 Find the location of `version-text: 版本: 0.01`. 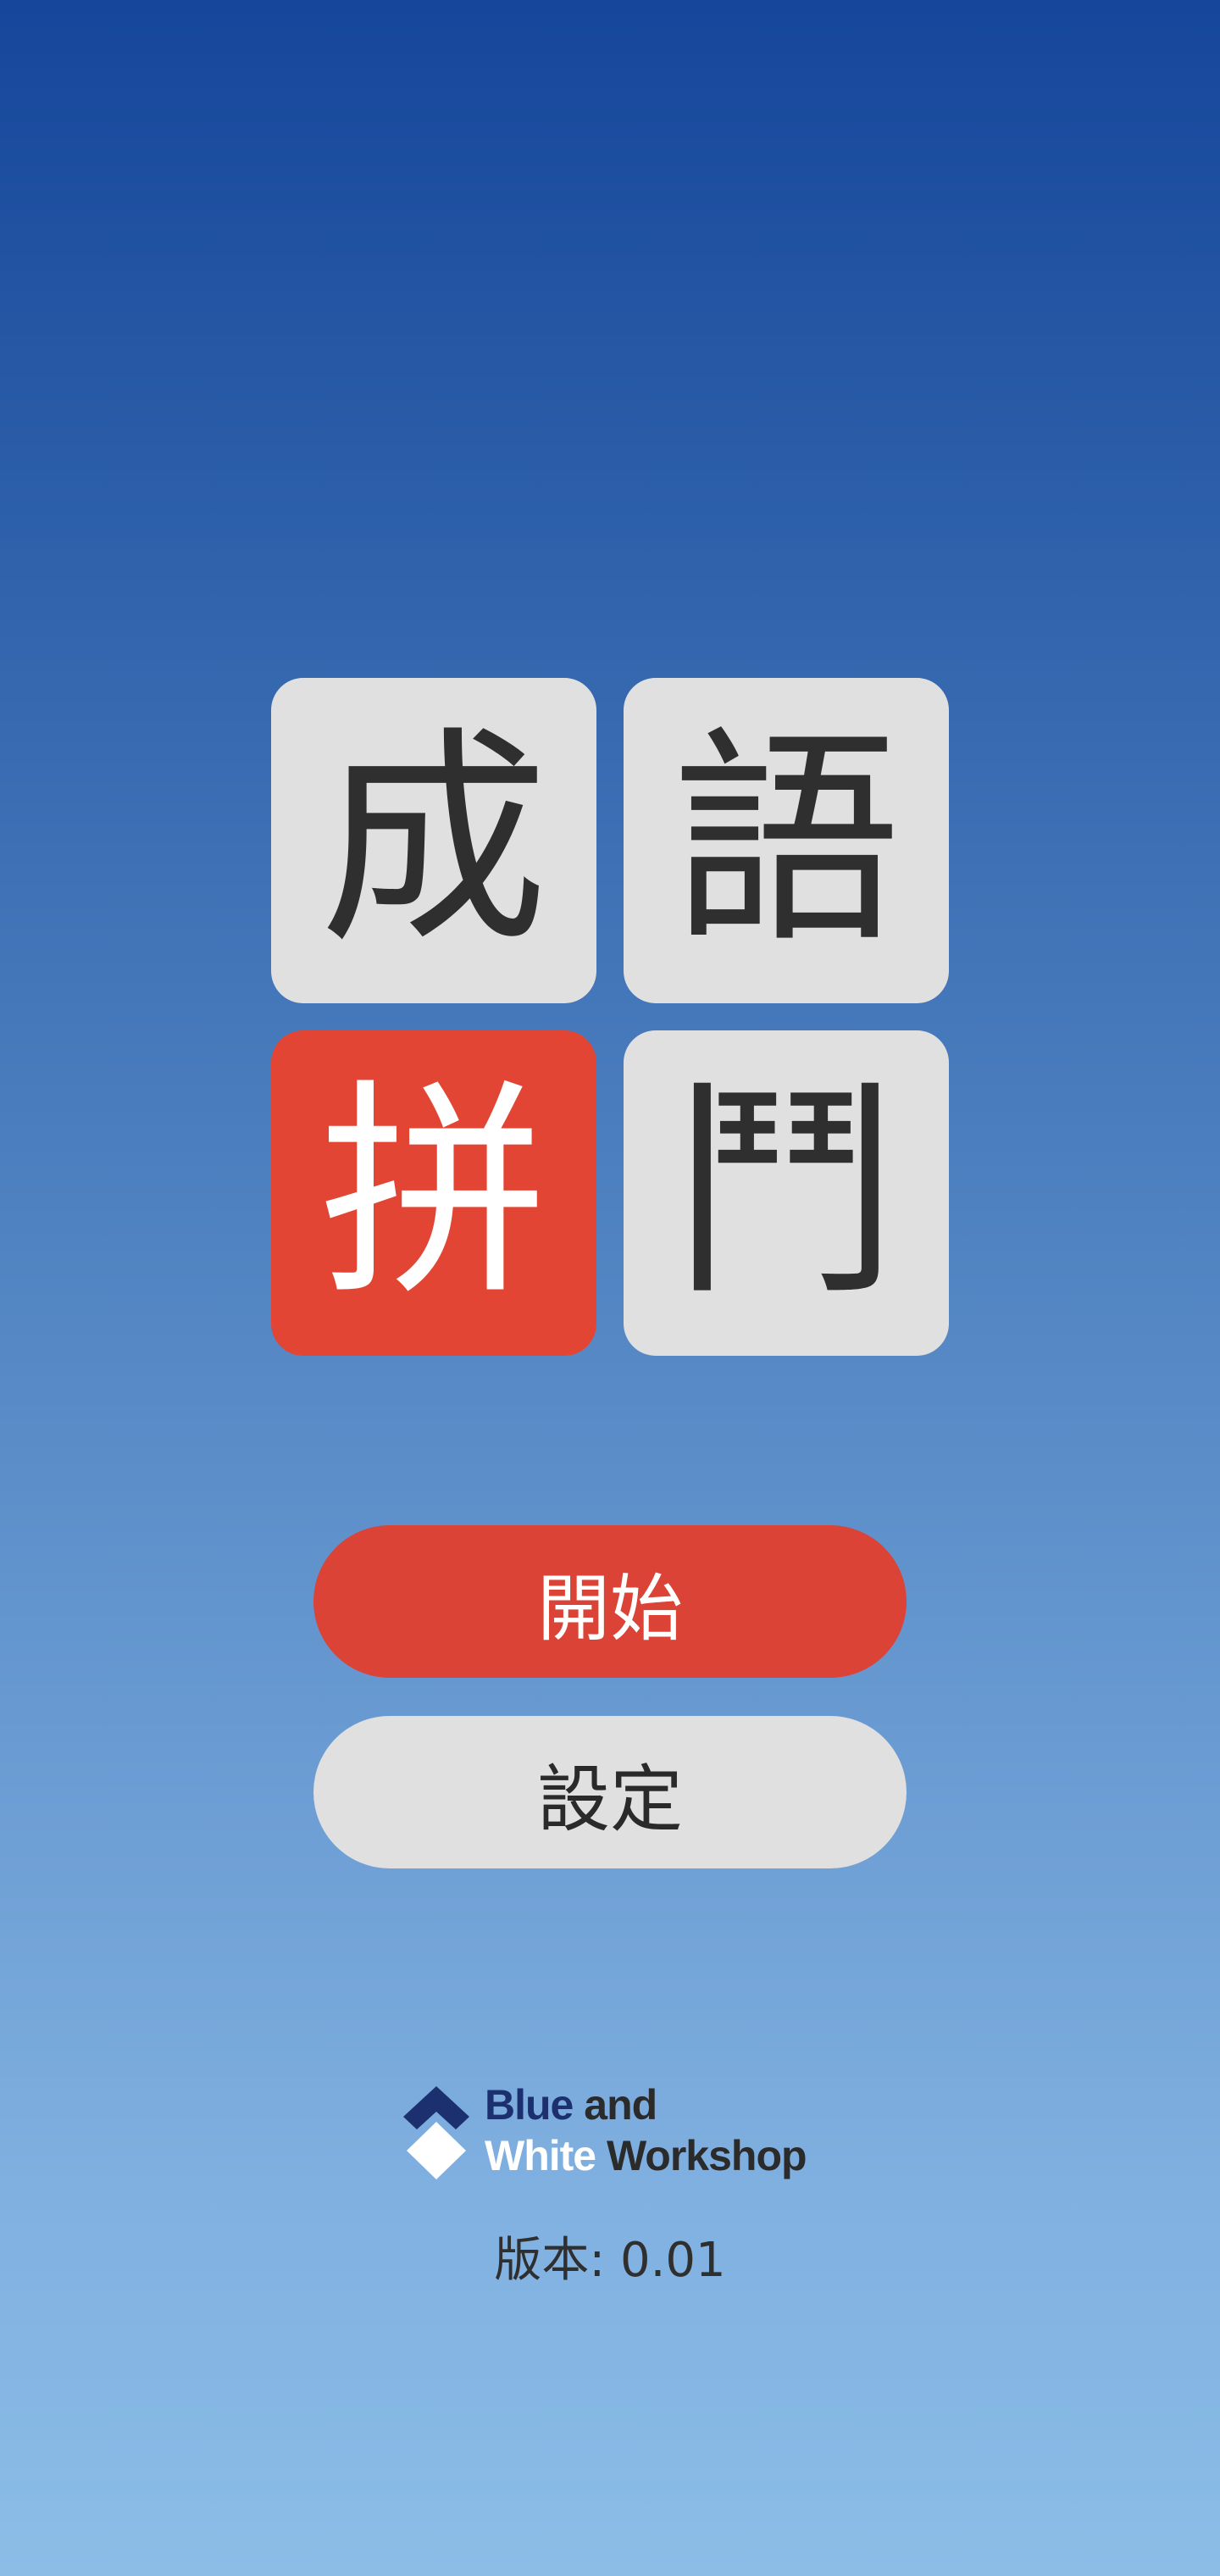

version-text: 版本: 0.01 is located at coordinates (610, 2256).